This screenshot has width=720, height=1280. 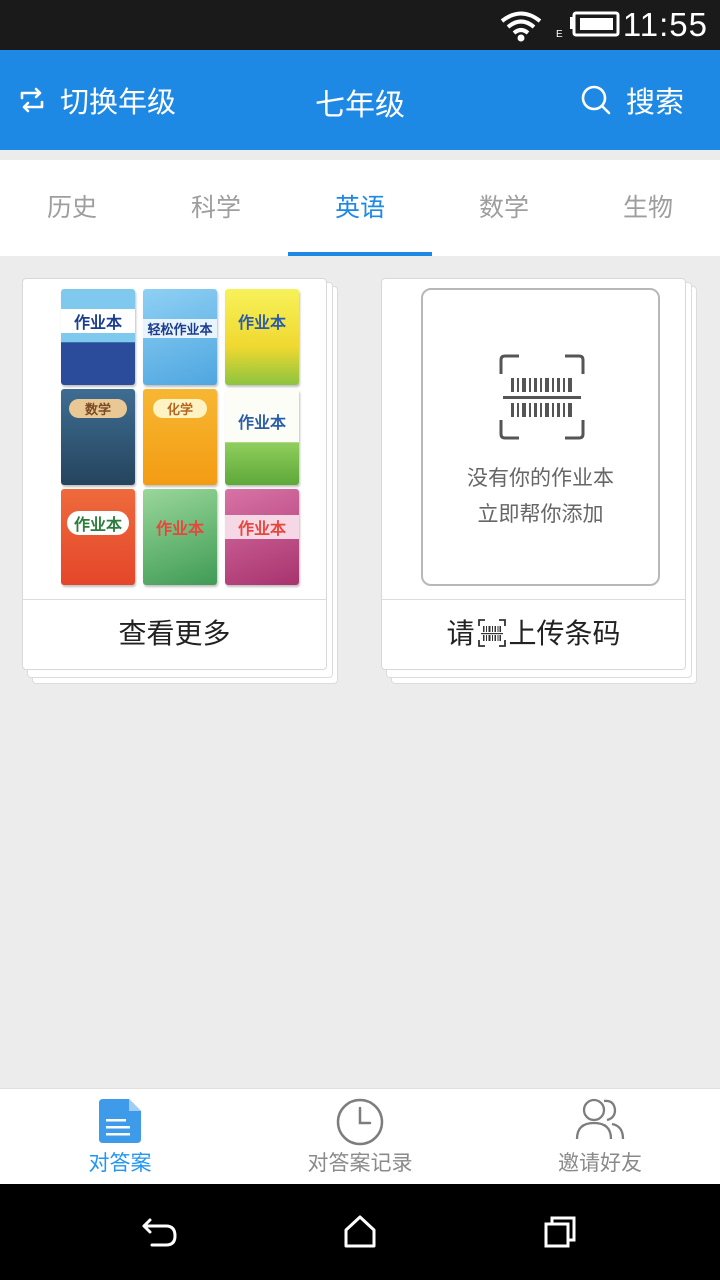 I want to click on book-cover-grid: 作业本 轻松作业本 作业本 数学 化学 作业本 作业本 作业本 作业本, so click(x=181, y=439).